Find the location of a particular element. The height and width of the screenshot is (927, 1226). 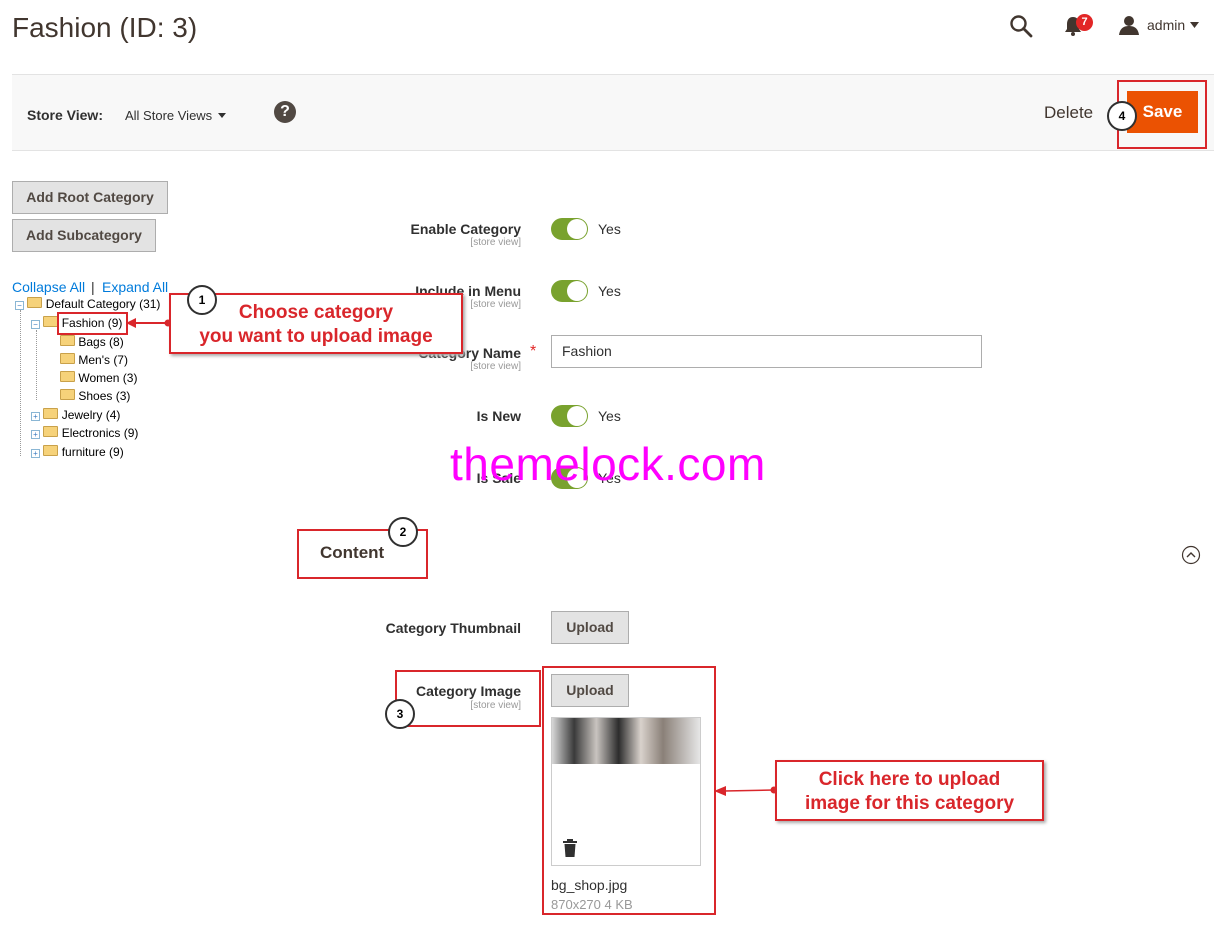

tree-node-women: Women (3) is located at coordinates (98, 378).